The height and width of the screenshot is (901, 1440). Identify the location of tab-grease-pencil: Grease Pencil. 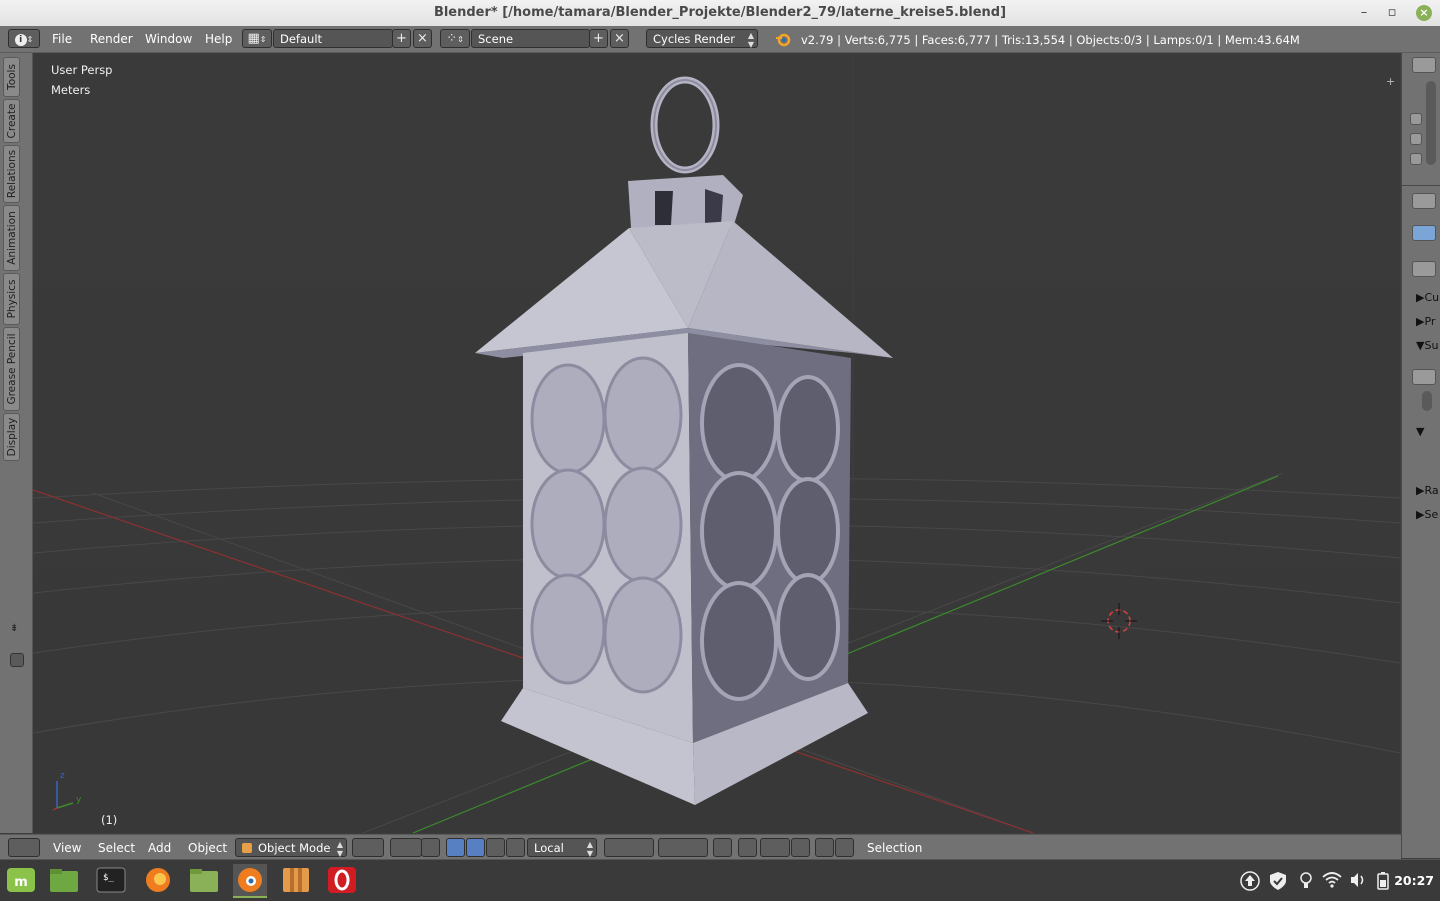
(11, 369).